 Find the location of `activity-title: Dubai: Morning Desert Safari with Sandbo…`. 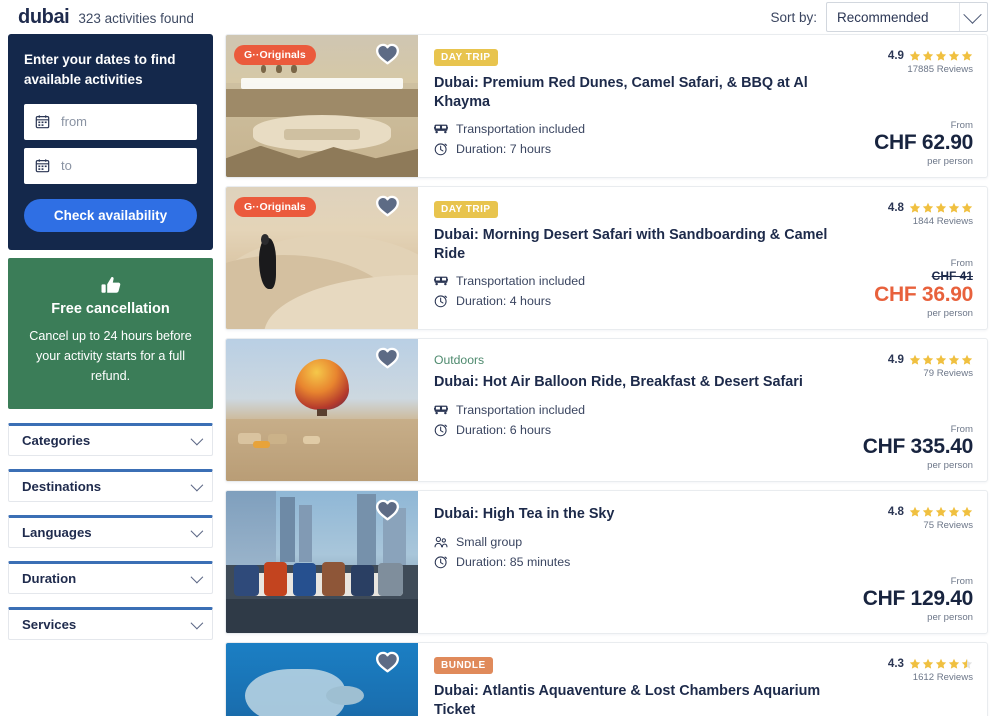

activity-title: Dubai: Morning Desert Safari with Sandbo… is located at coordinates (633, 244).